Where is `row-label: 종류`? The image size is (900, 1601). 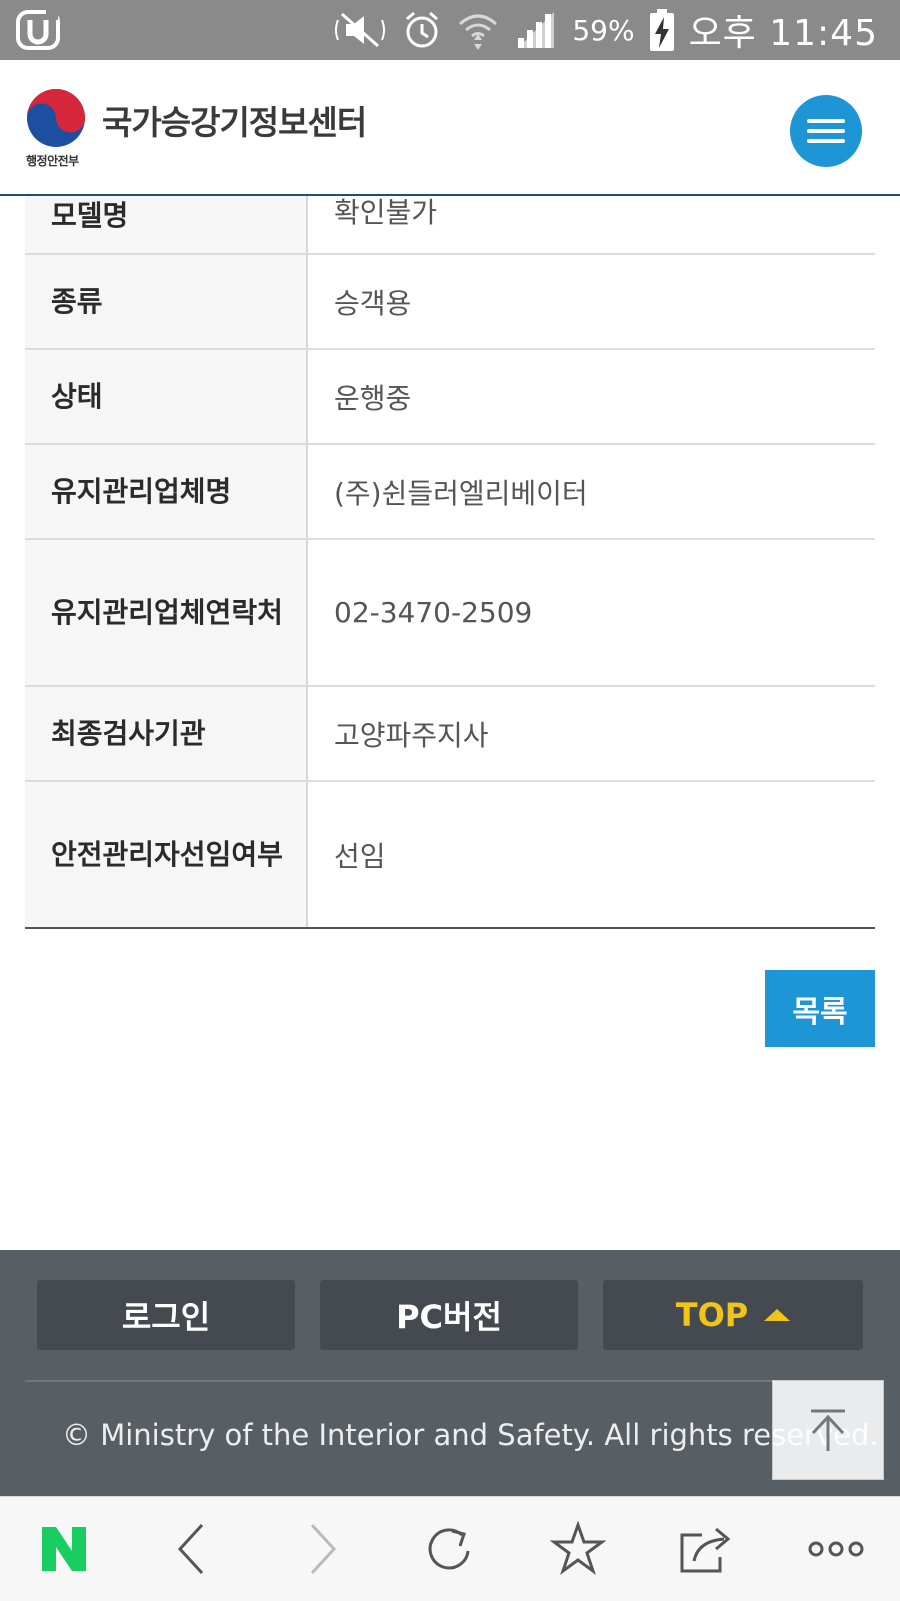
row-label: 종류 is located at coordinates (166, 302).